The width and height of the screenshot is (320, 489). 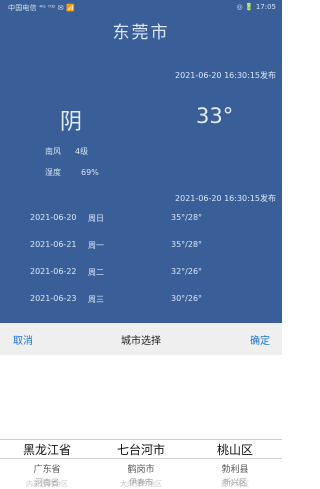 What do you see at coordinates (215, 116) in the screenshot?
I see `current-temperature: 33°` at bounding box center [215, 116].